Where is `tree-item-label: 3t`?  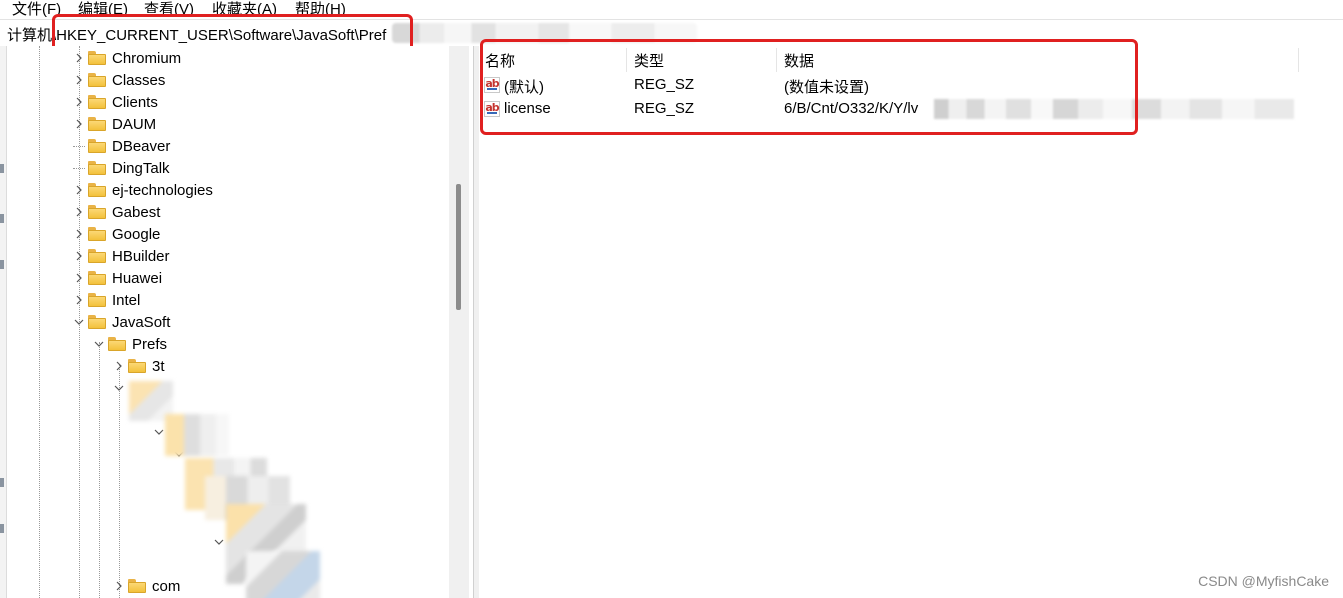 tree-item-label: 3t is located at coordinates (158, 366).